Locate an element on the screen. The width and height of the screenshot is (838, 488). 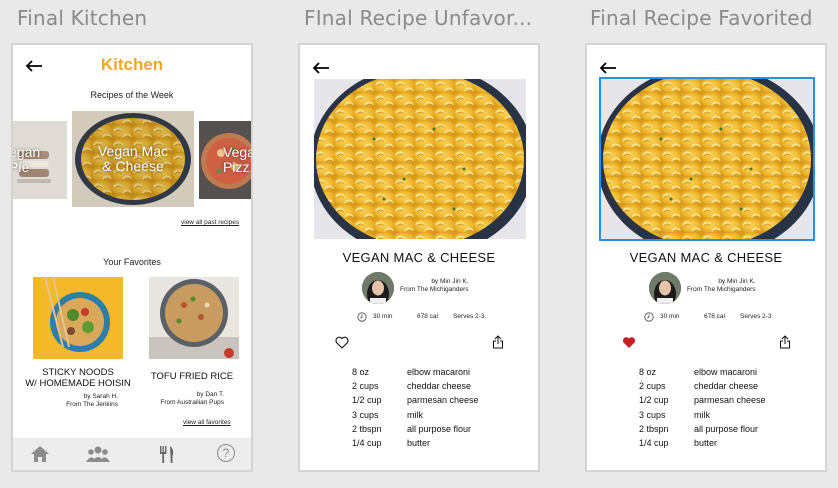
frame-title-final-kitchen: Final Kitchen is located at coordinates (82, 18).